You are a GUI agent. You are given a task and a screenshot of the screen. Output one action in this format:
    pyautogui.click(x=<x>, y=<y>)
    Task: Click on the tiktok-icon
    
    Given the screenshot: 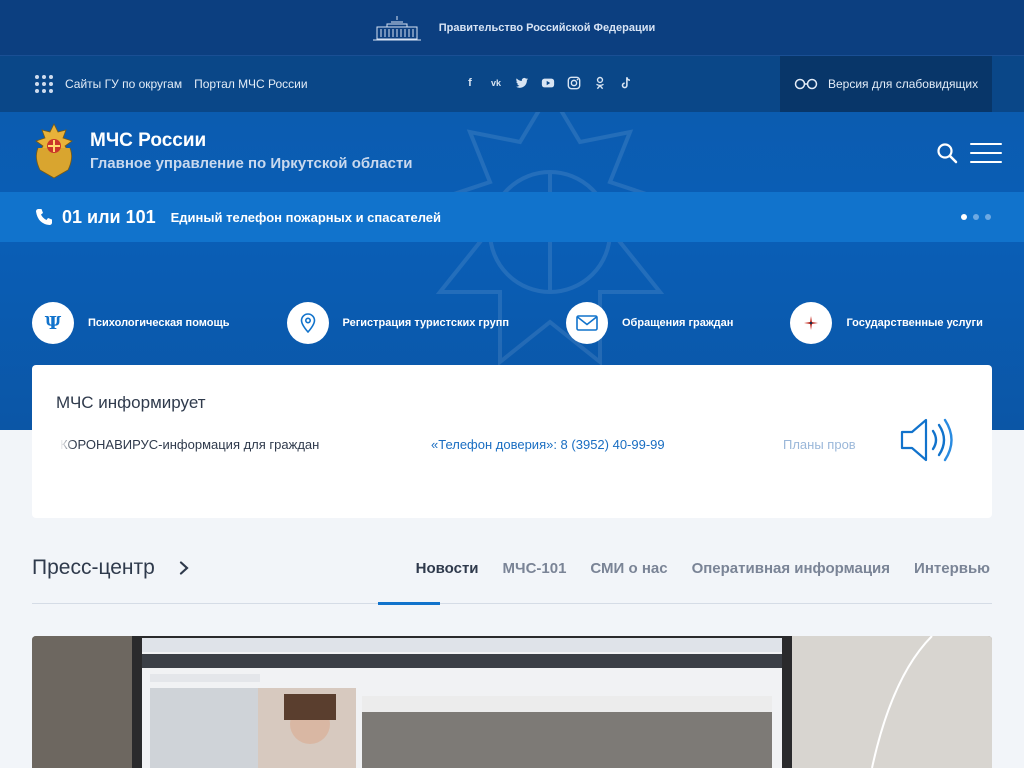 What is the action you would take?
    pyautogui.click(x=626, y=83)
    